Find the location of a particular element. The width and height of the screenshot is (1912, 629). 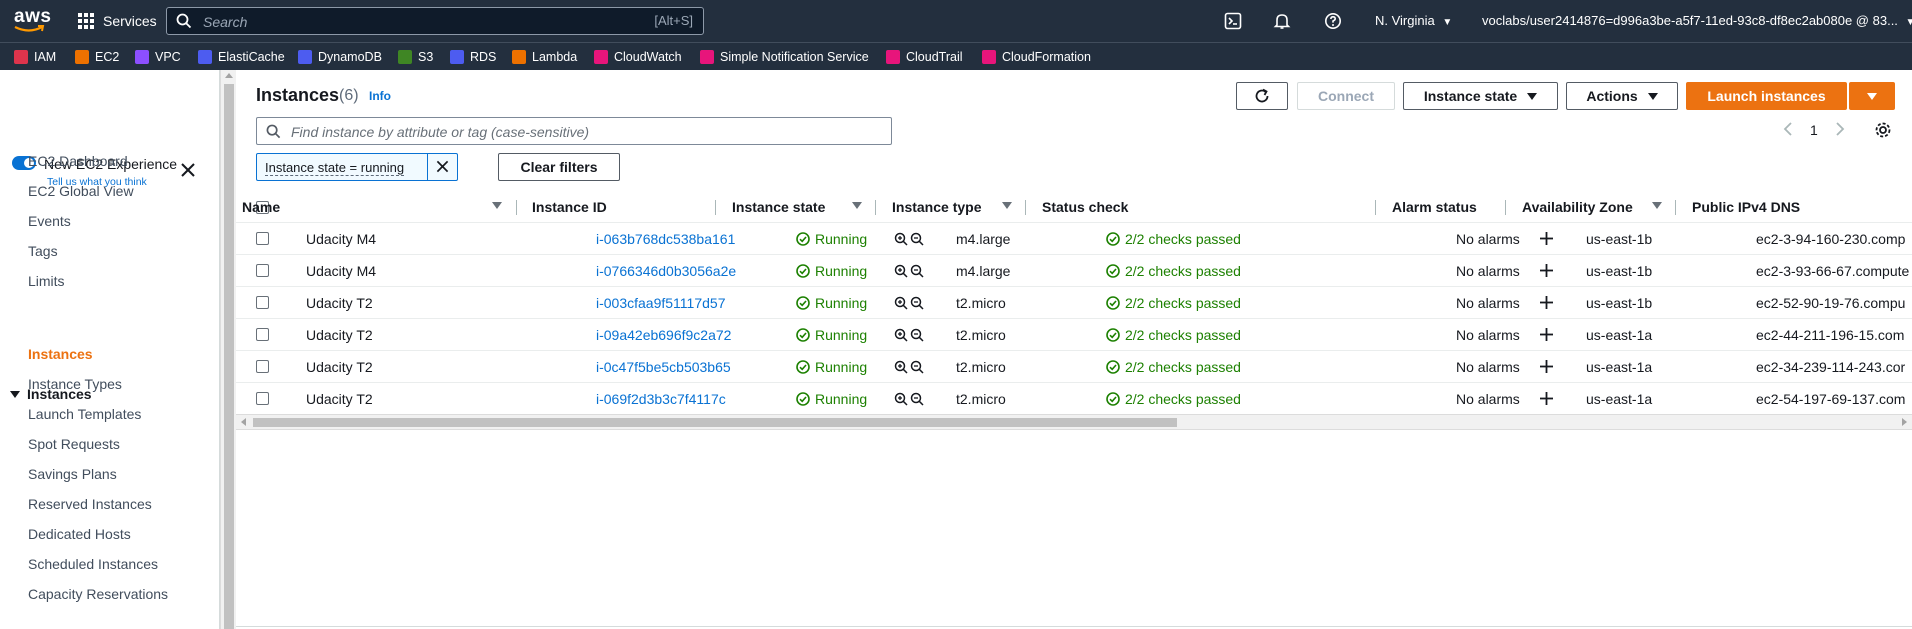

column-header-instance-state: Instance state is located at coordinates (778, 207).